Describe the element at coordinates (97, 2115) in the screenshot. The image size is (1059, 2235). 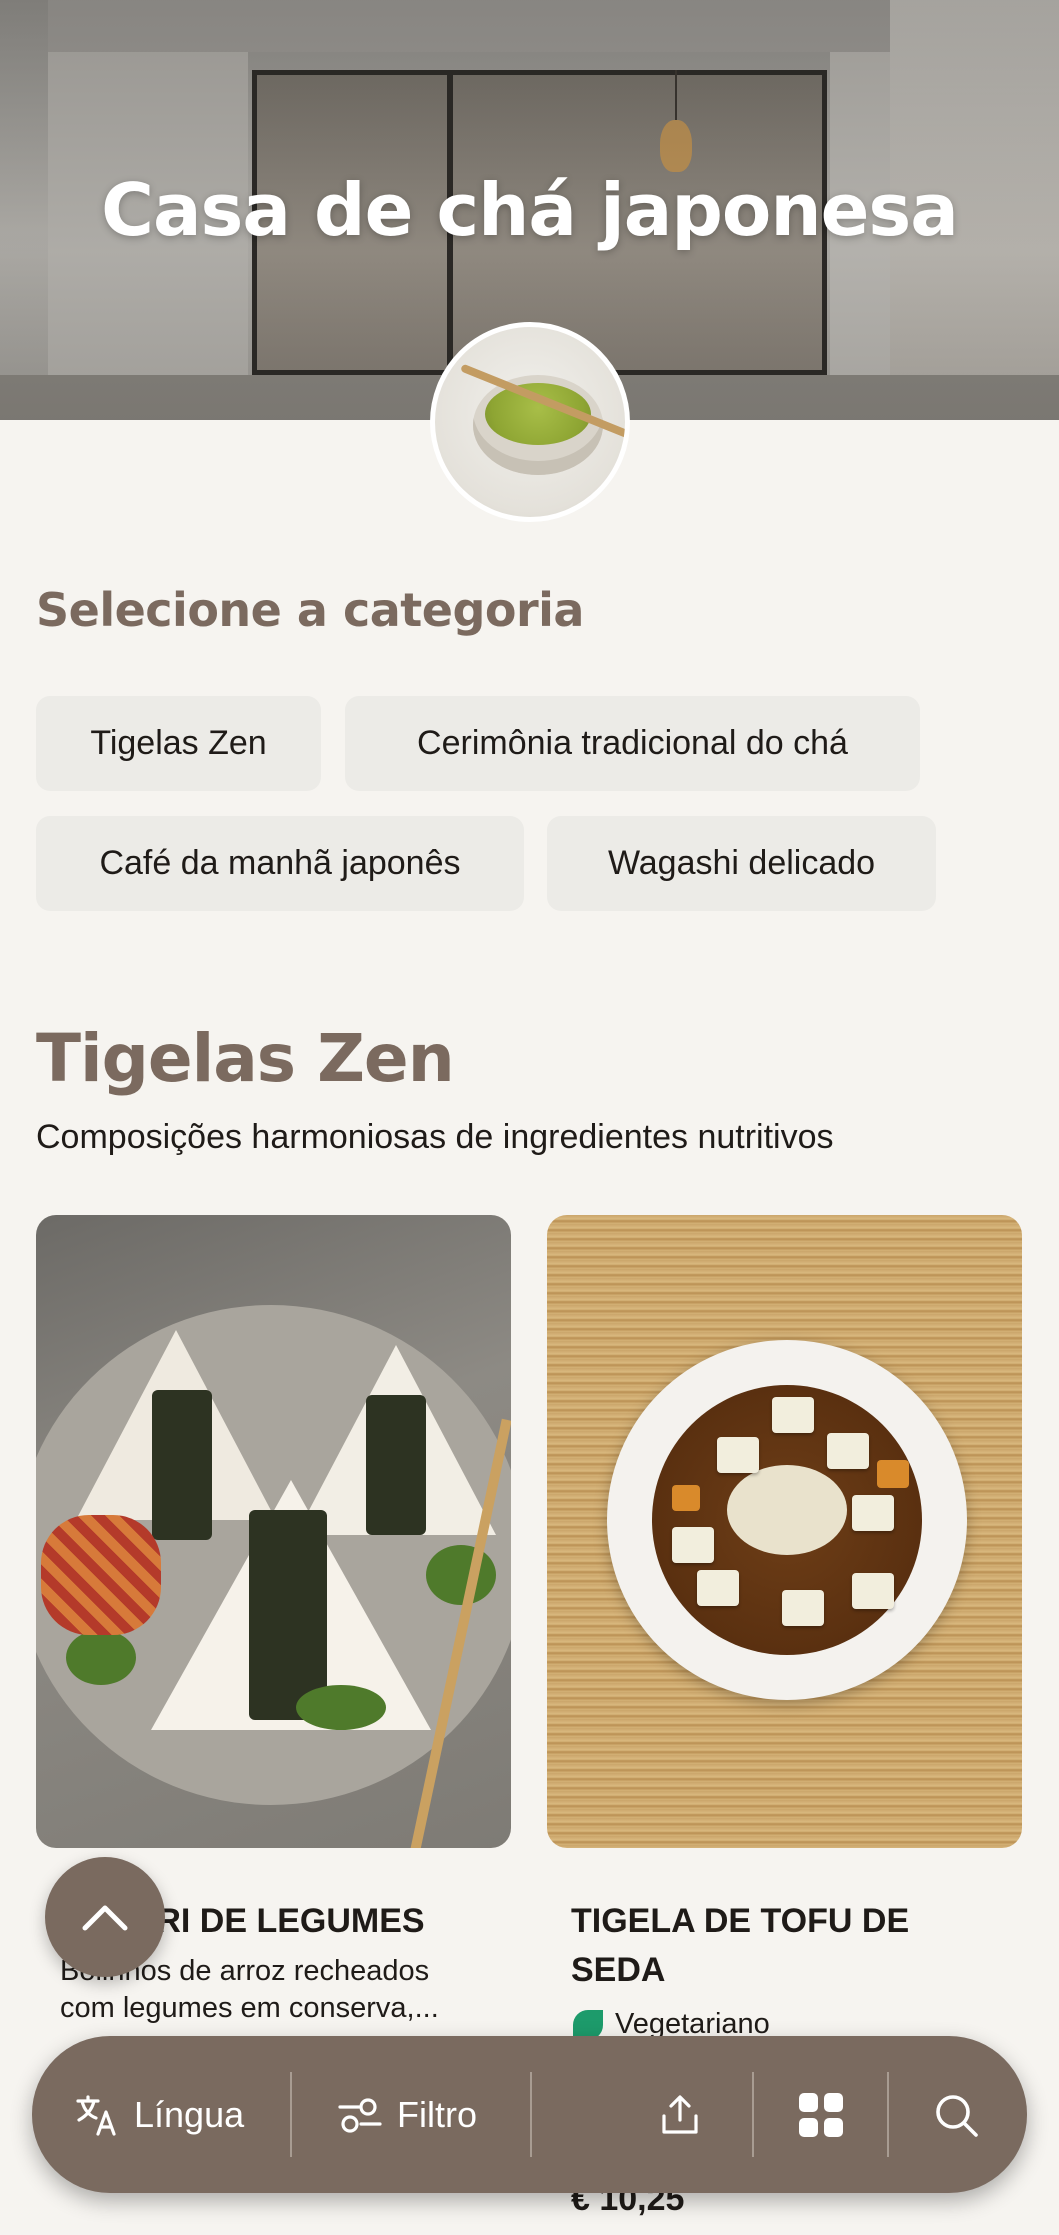
I see `translate-icon` at that location.